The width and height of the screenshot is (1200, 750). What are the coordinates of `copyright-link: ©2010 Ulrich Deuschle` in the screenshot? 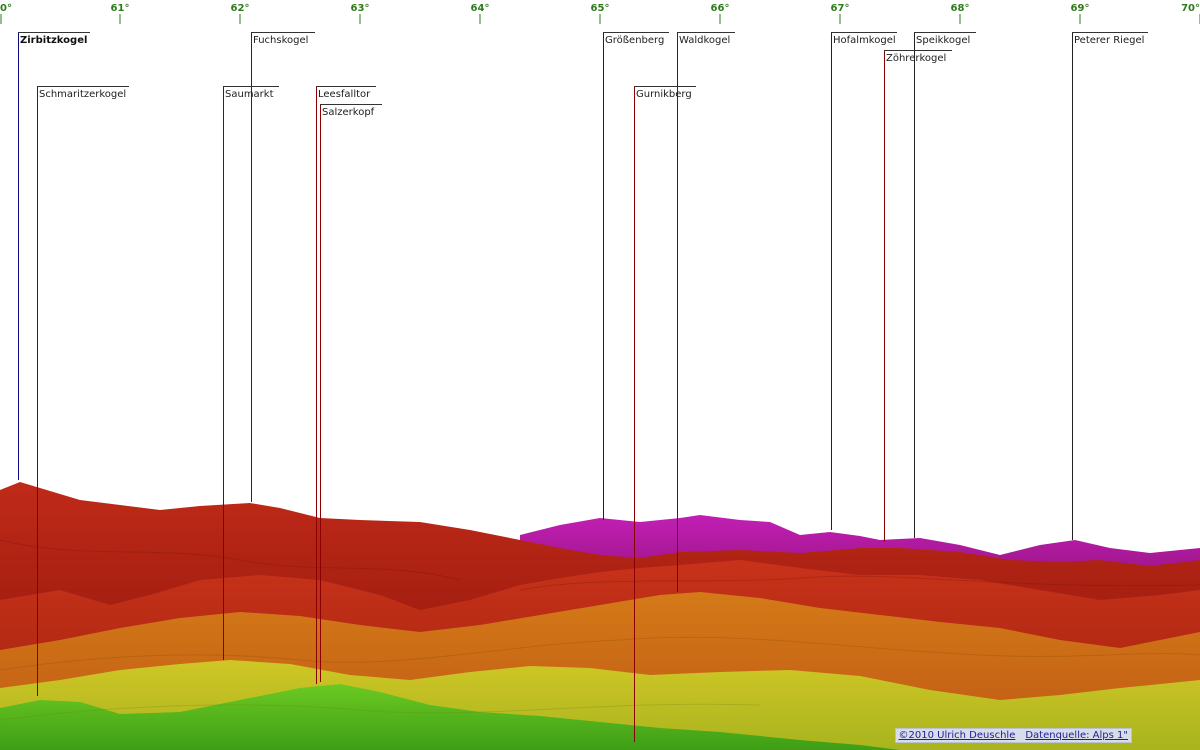 It's located at (957, 735).